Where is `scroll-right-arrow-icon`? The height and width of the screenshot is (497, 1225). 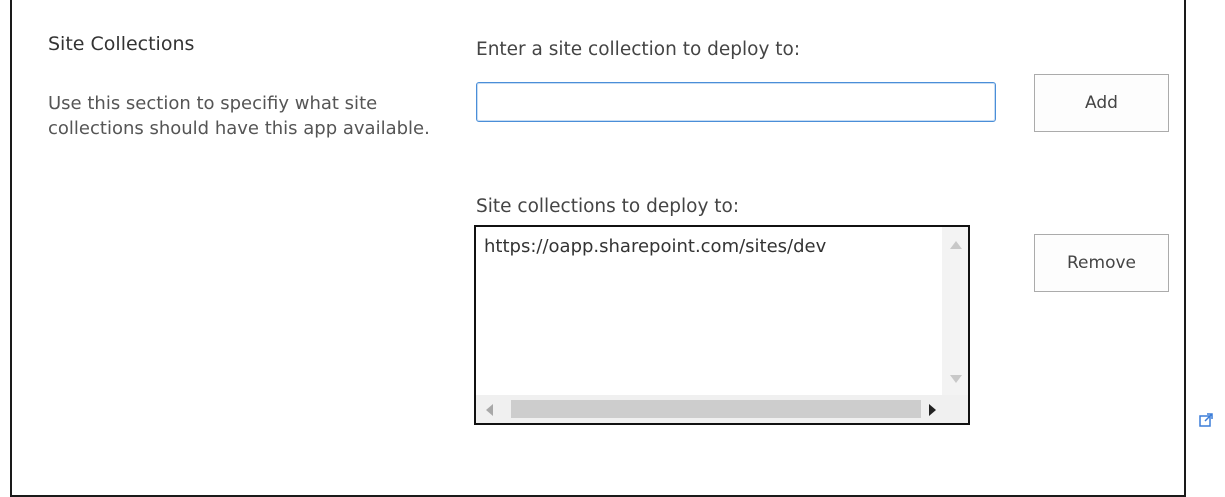
scroll-right-arrow-icon is located at coordinates (932, 410).